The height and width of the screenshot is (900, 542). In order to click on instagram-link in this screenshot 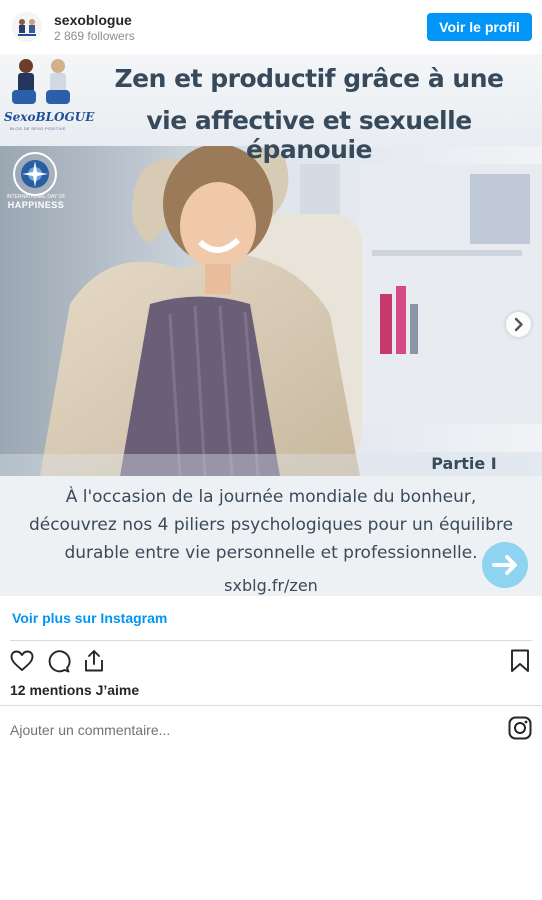, I will do `click(520, 728)`.